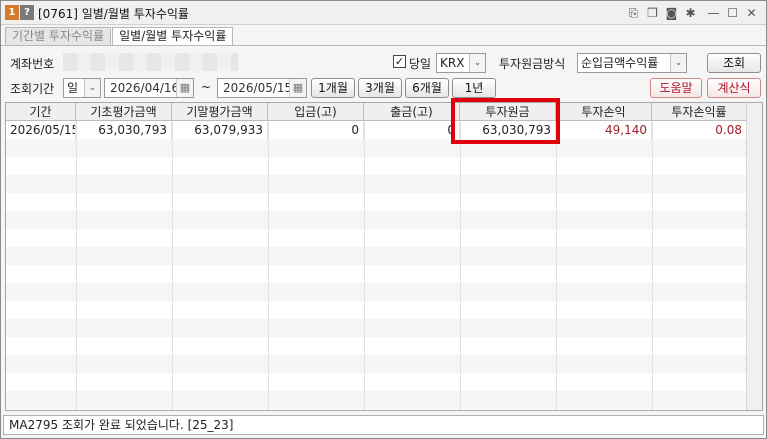 Image resolution: width=767 pixels, height=439 pixels. What do you see at coordinates (383, 425) in the screenshot?
I see `status-bar: MA2795 조회가 완료 되었습니다. [25_23]` at bounding box center [383, 425].